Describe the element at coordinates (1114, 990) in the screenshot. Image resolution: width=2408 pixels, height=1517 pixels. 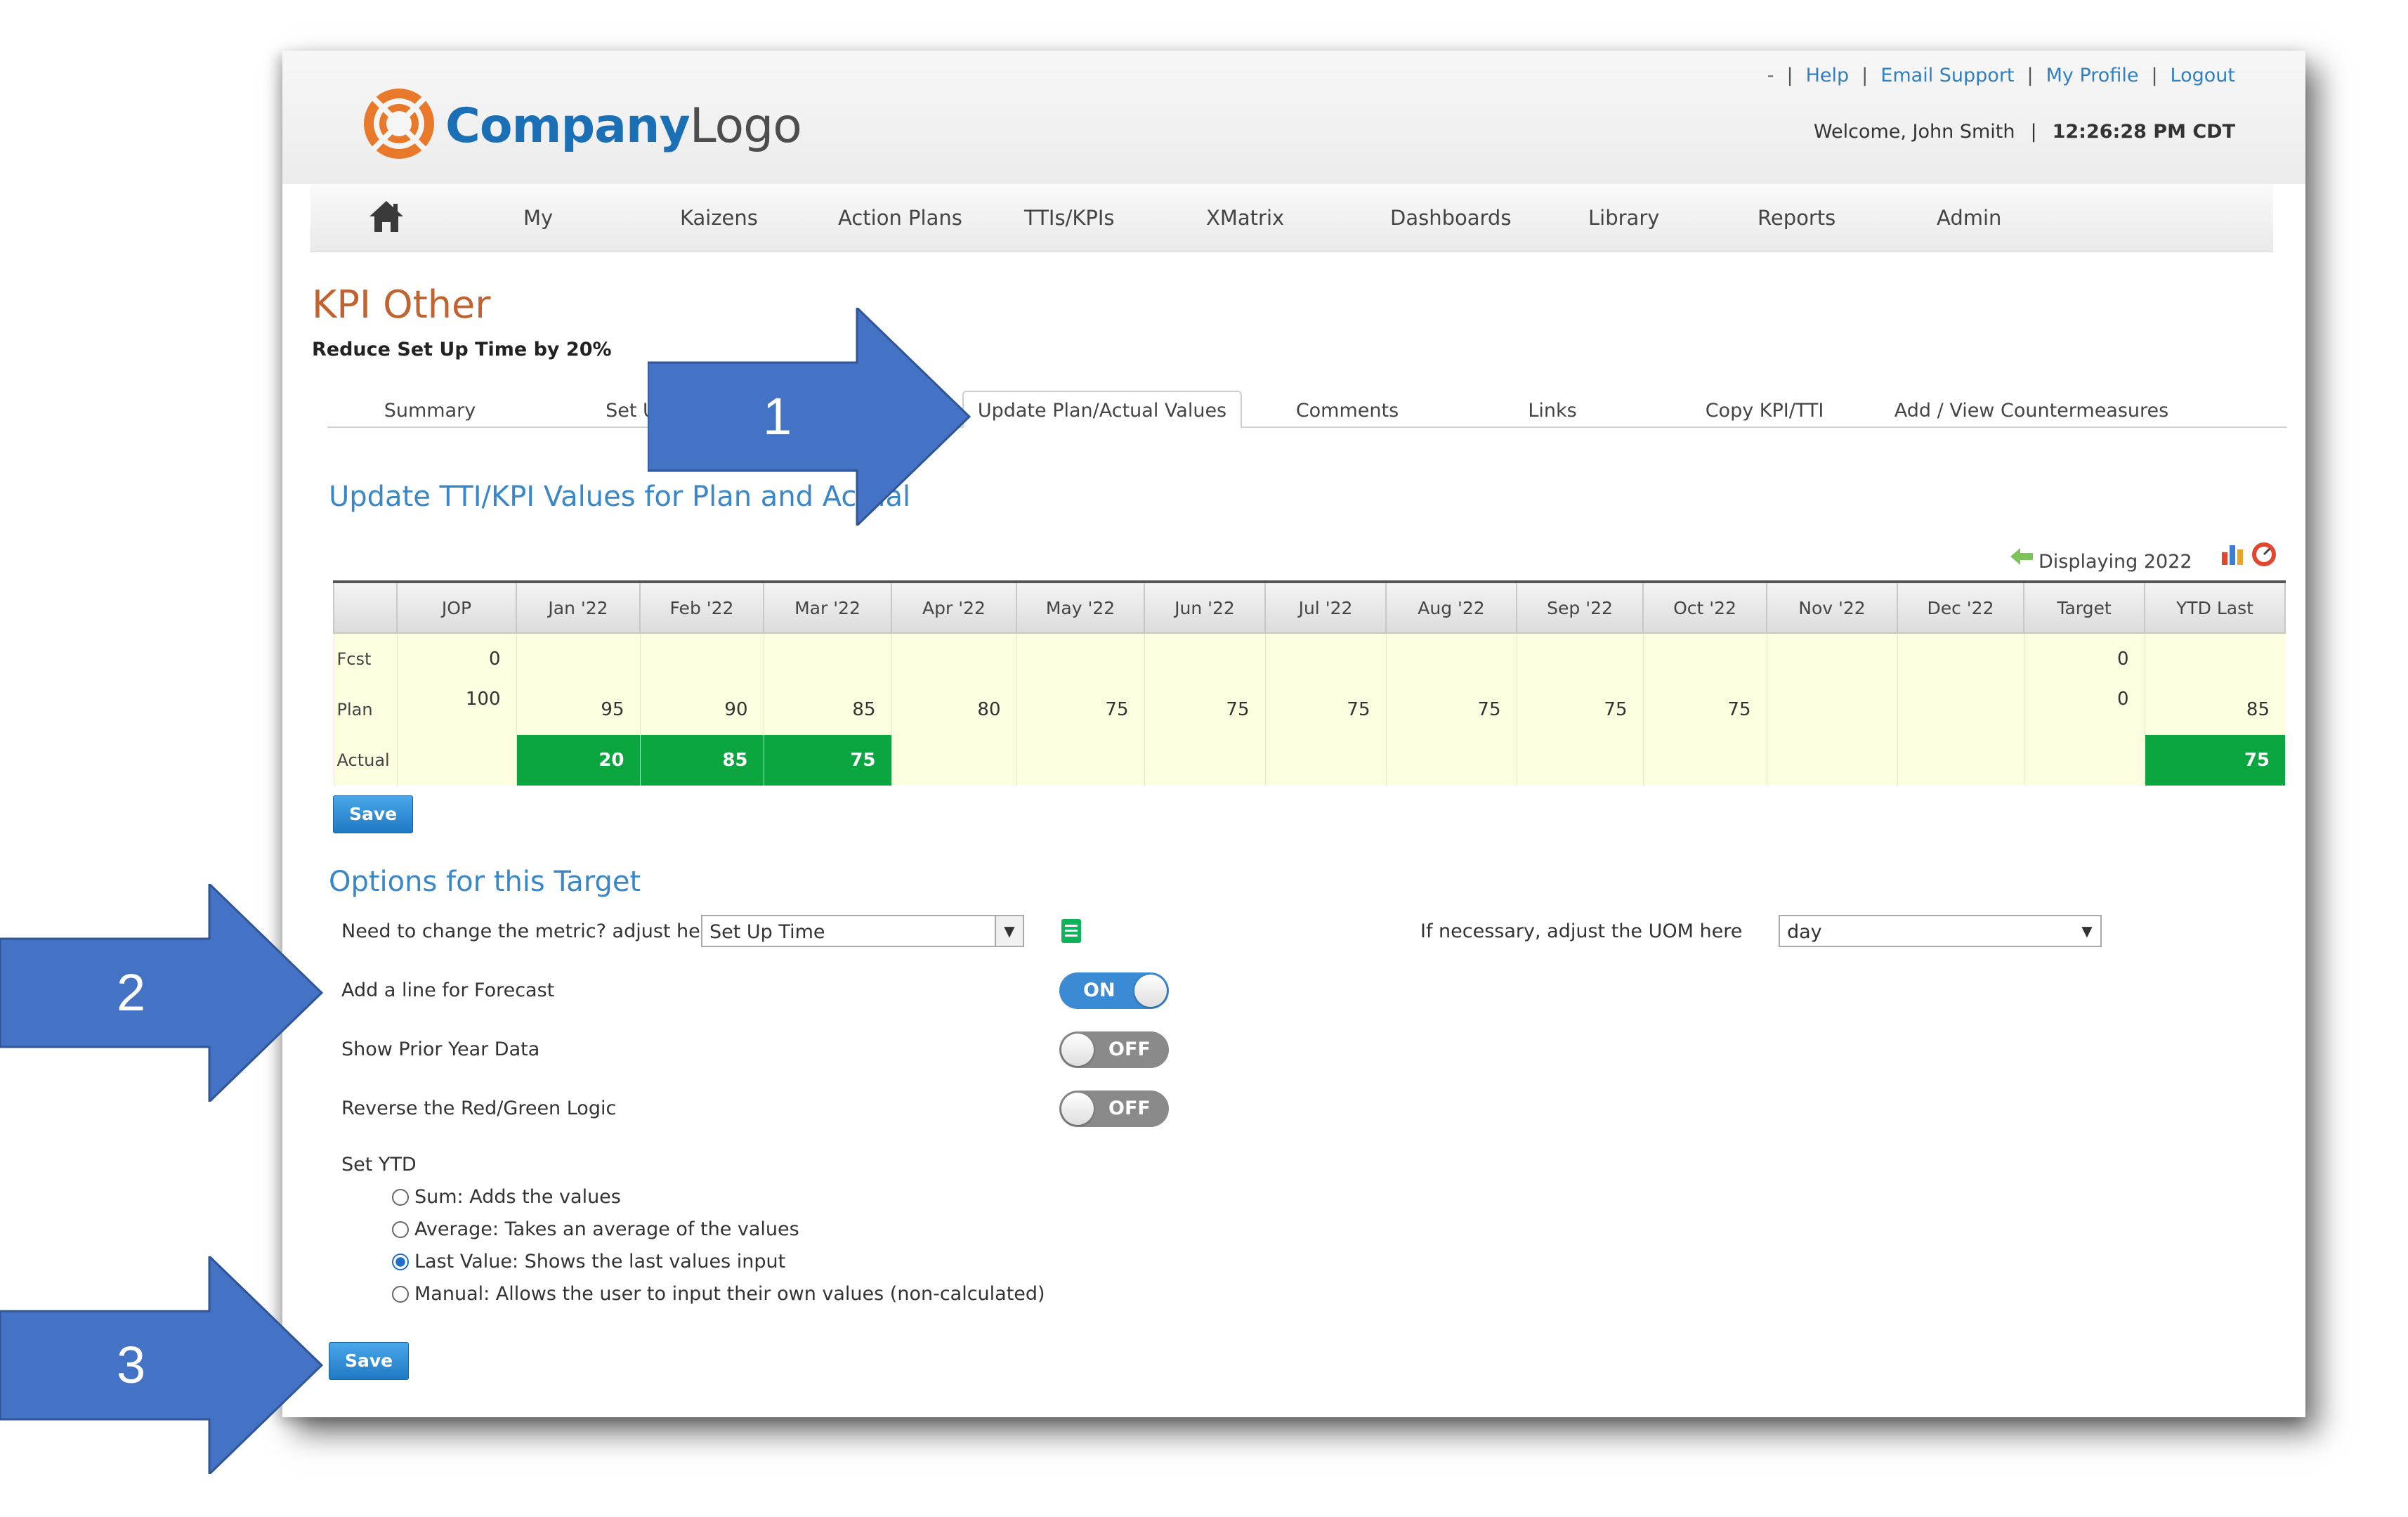
I see `forecast-toggle: ON` at that location.